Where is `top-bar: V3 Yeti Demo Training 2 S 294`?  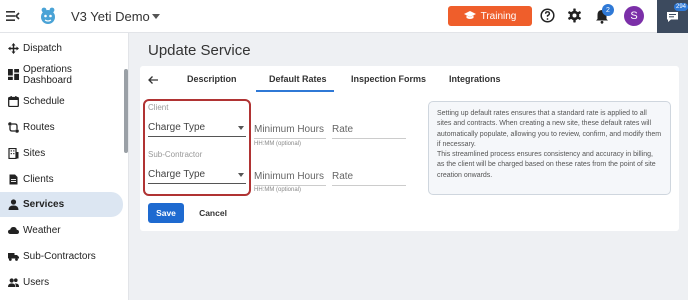 top-bar: V3 Yeti Demo Training 2 S 294 is located at coordinates (344, 16).